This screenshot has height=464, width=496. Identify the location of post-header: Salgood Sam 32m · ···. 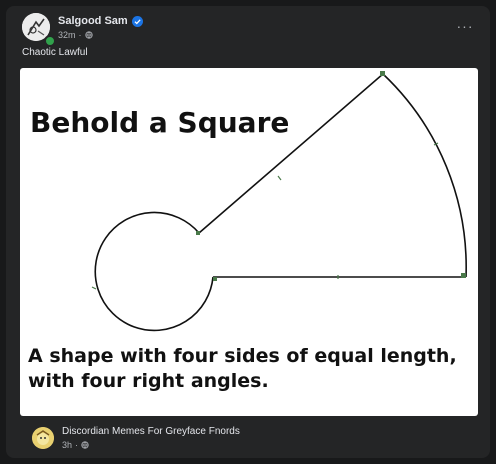
(248, 26).